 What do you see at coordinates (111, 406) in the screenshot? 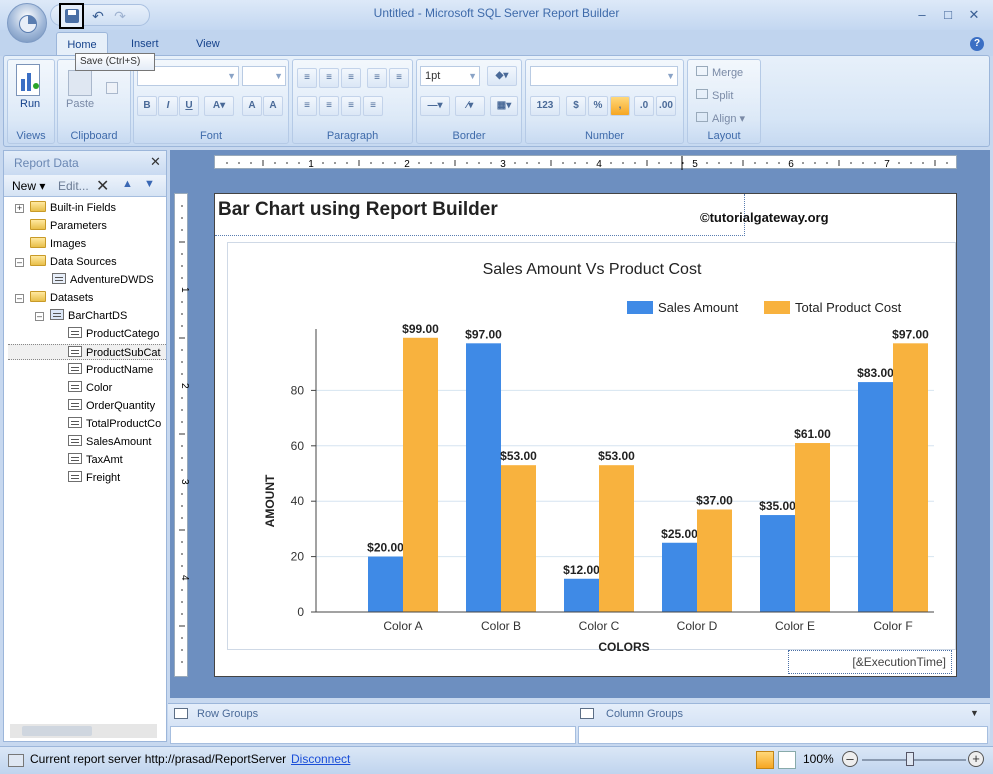
I see `tree-item: OrderQuantity` at bounding box center [111, 406].